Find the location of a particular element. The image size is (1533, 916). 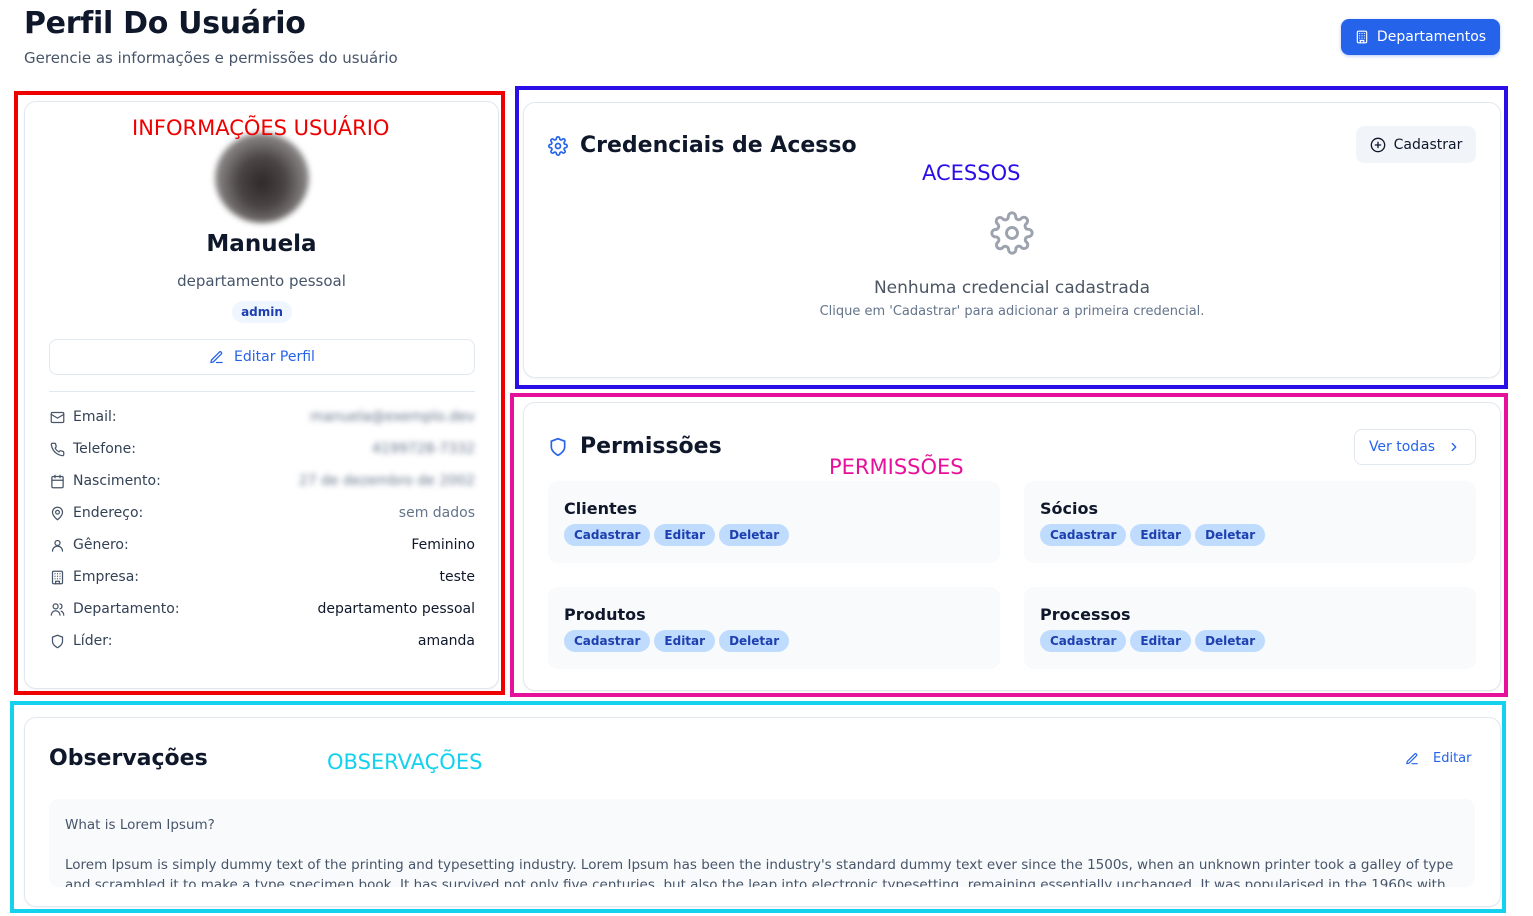

view-all-label: Ver todas is located at coordinates (1402, 447).